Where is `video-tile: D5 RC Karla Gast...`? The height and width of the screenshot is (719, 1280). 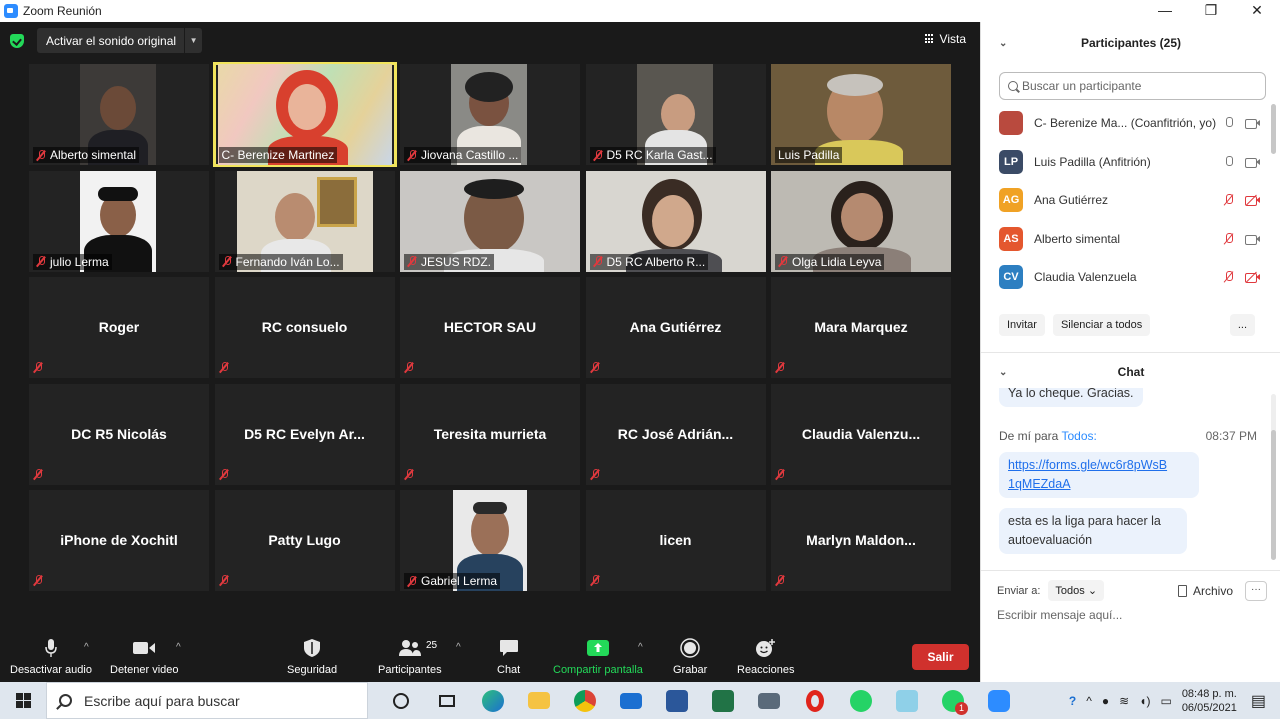
video-tile: D5 RC Karla Gast... is located at coordinates (675, 114).